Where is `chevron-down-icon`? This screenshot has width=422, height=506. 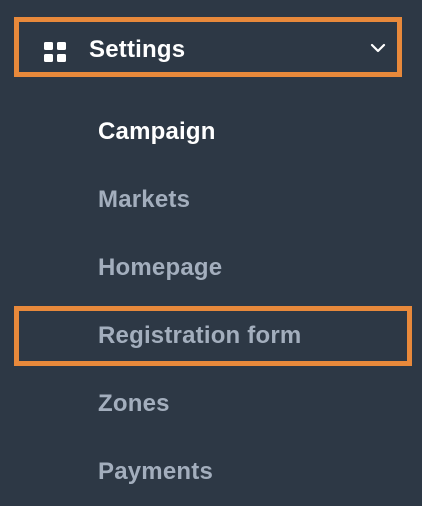
chevron-down-icon is located at coordinates (378, 48).